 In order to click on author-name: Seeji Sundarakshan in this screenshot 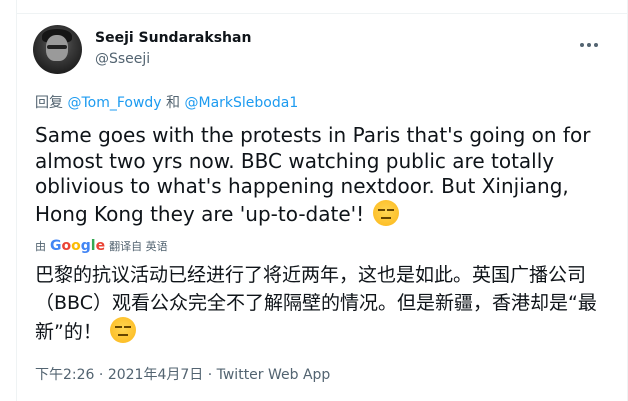, I will do `click(173, 38)`.